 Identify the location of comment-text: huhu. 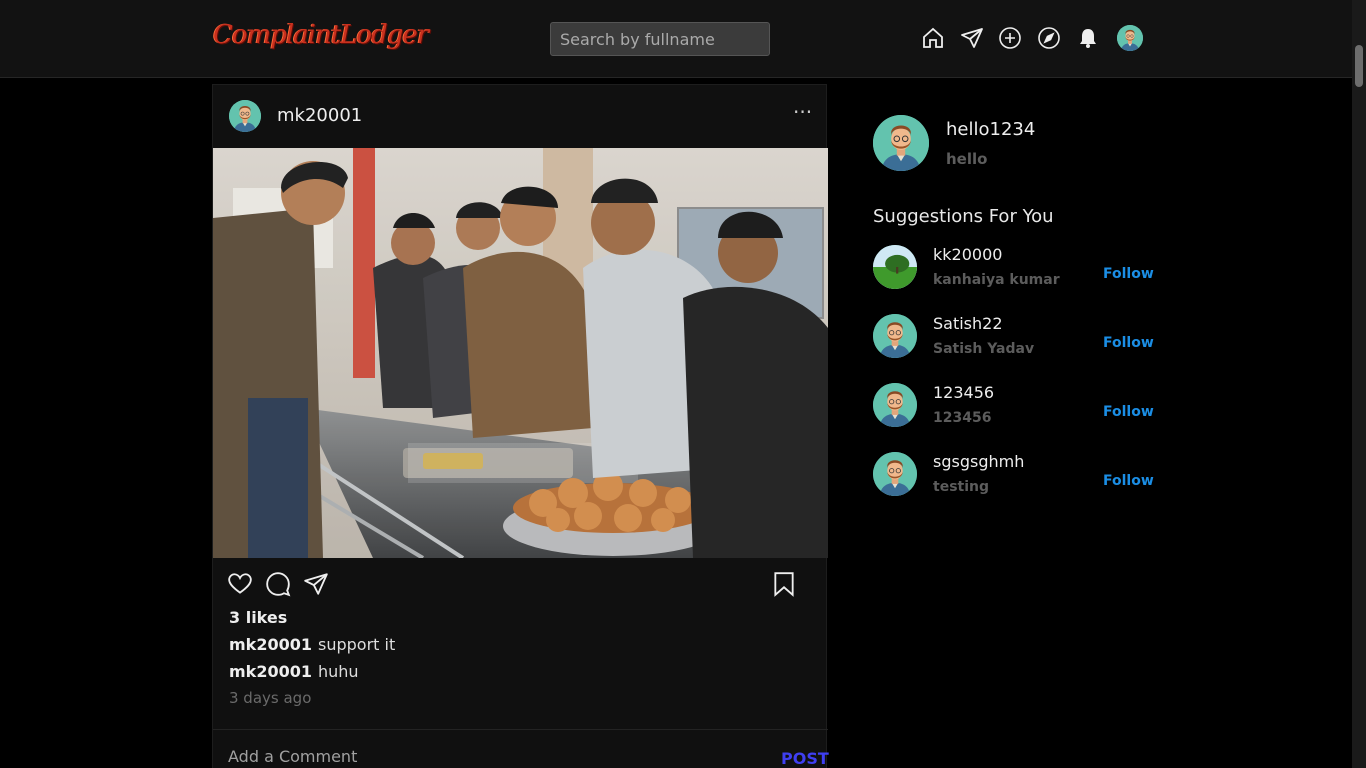
(338, 671).